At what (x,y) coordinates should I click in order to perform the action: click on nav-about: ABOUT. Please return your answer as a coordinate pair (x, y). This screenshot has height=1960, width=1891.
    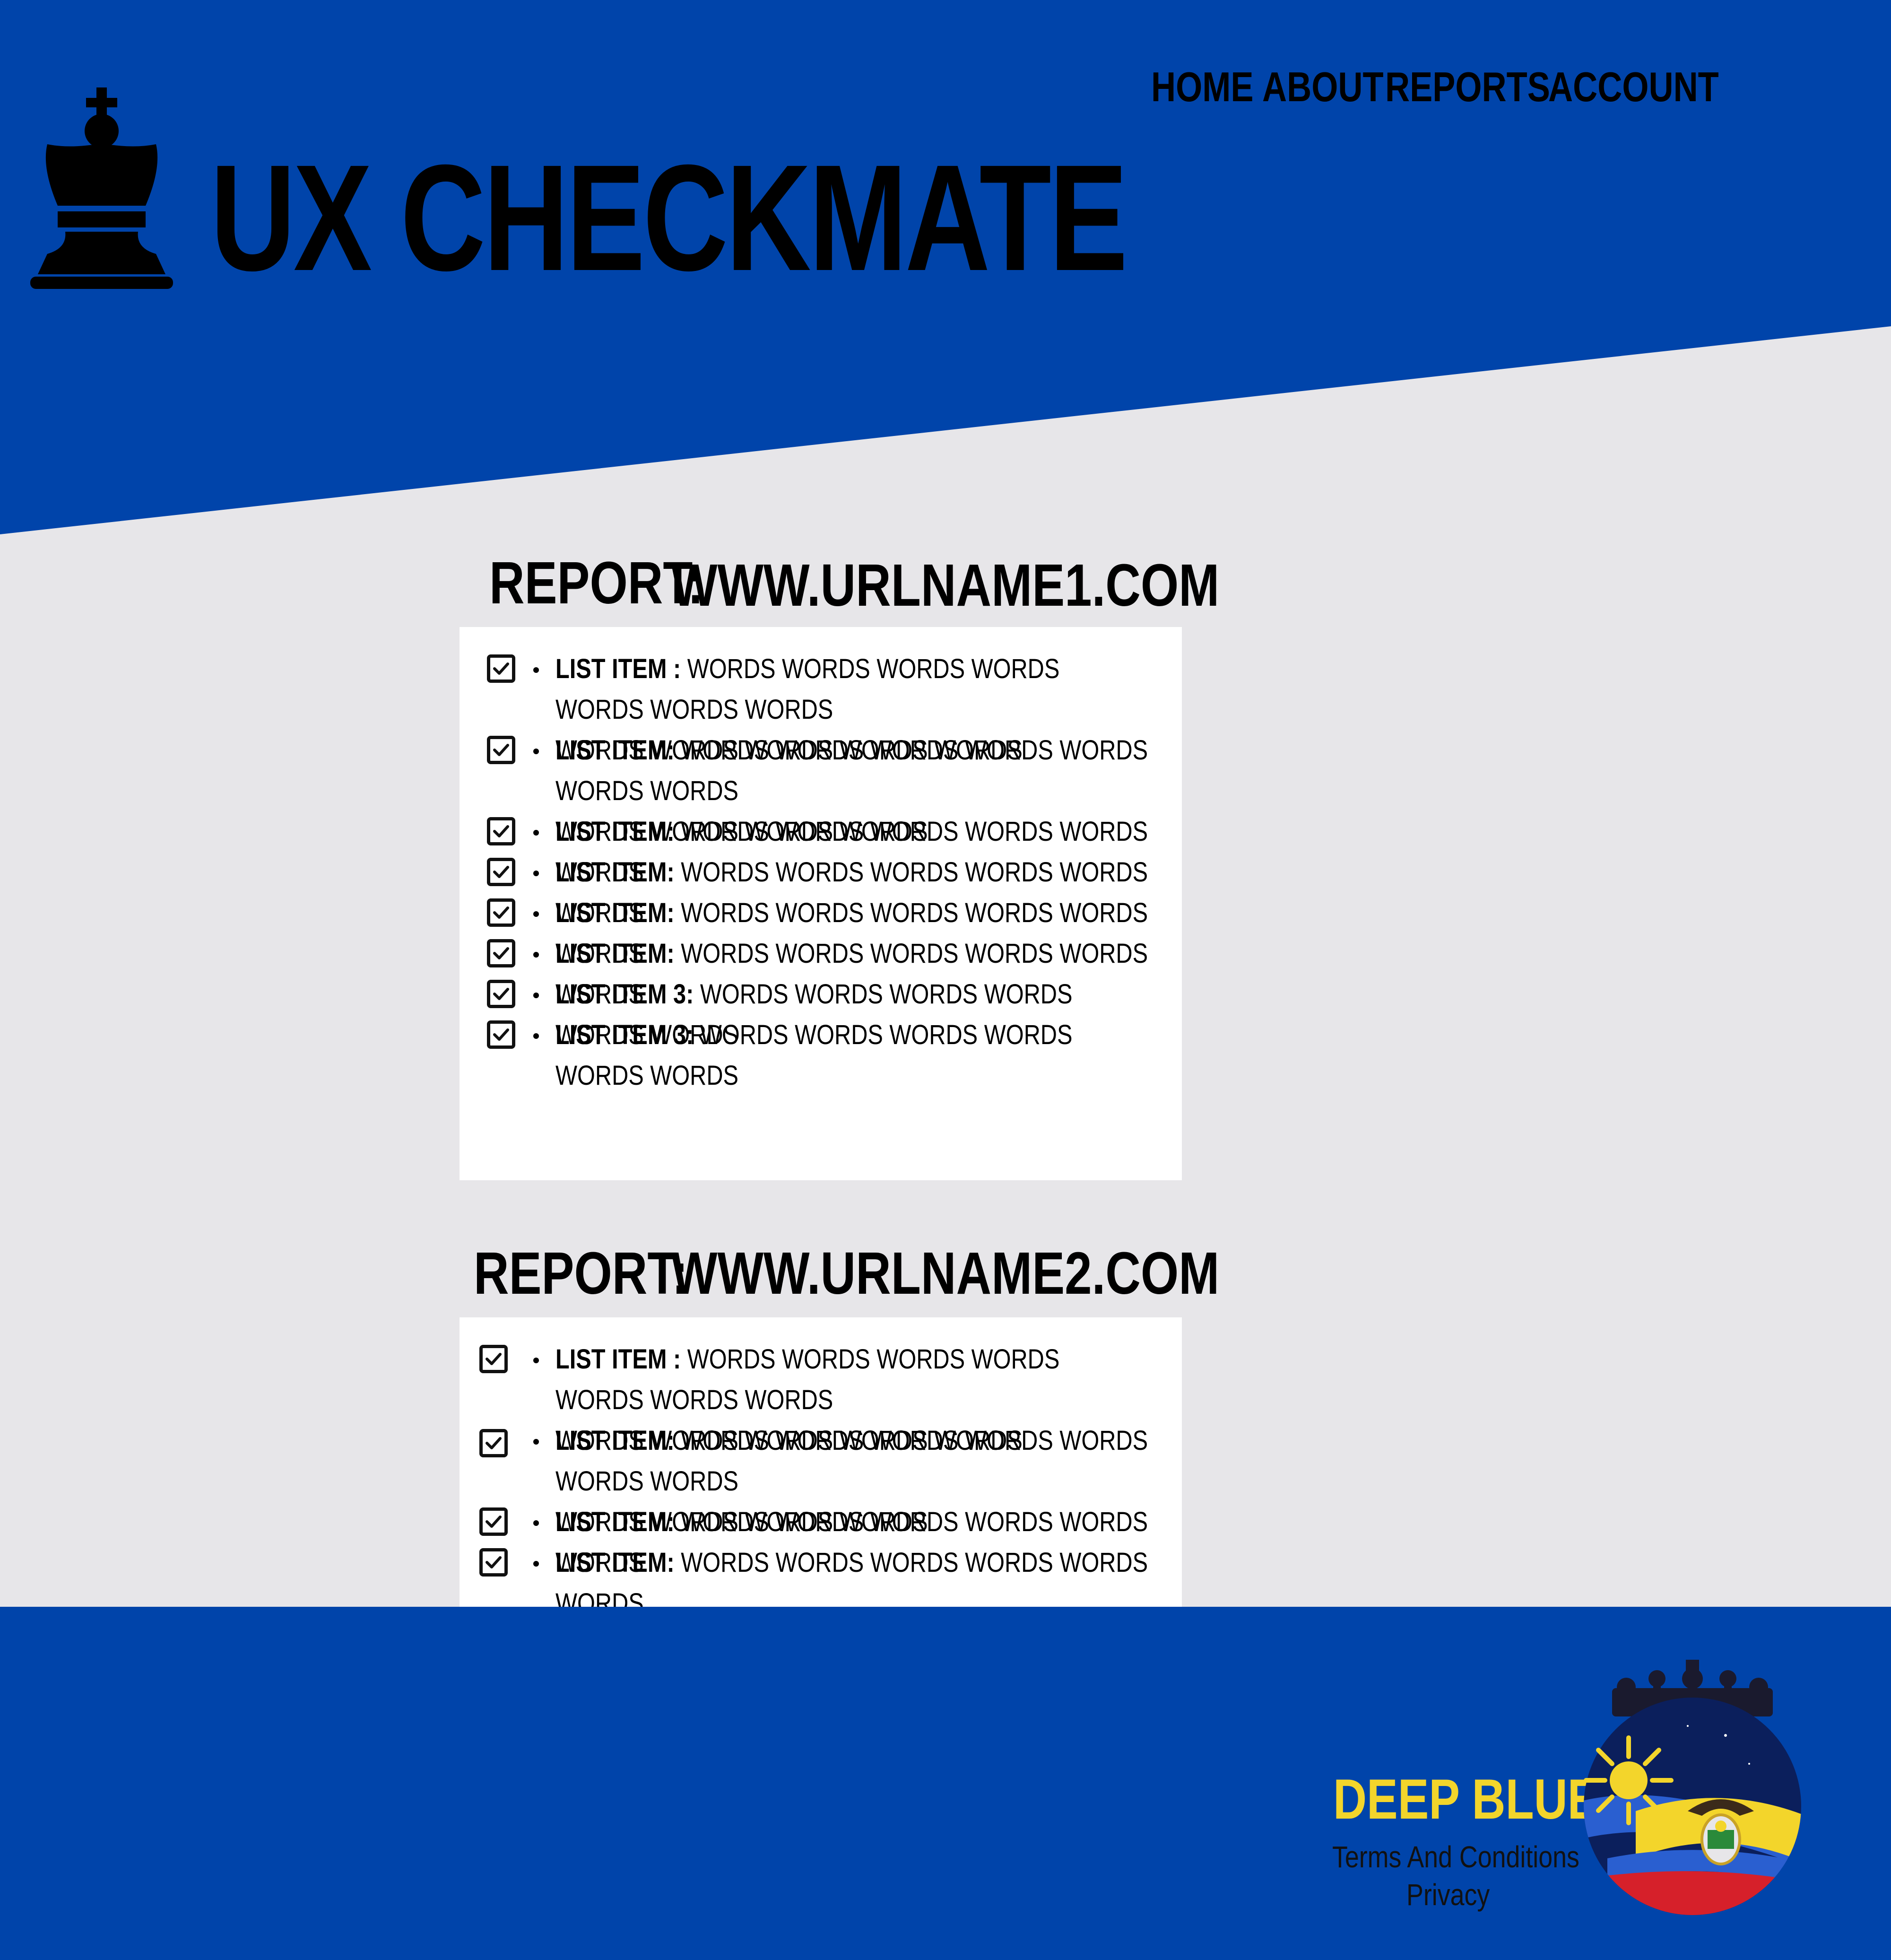
    Looking at the image, I should click on (1323, 87).